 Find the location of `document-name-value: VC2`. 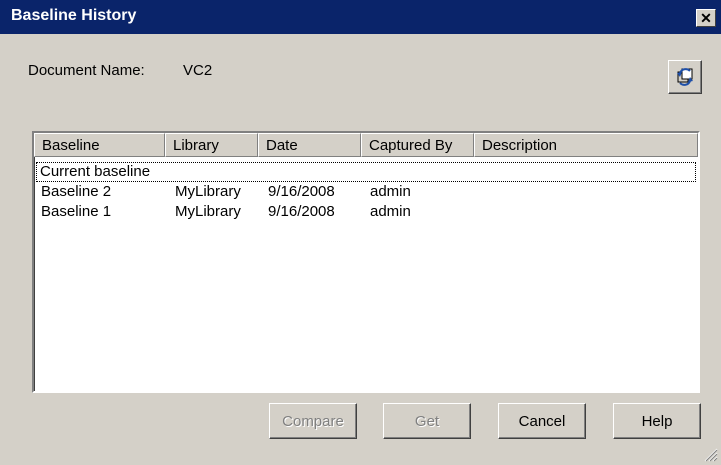

document-name-value: VC2 is located at coordinates (198, 70).